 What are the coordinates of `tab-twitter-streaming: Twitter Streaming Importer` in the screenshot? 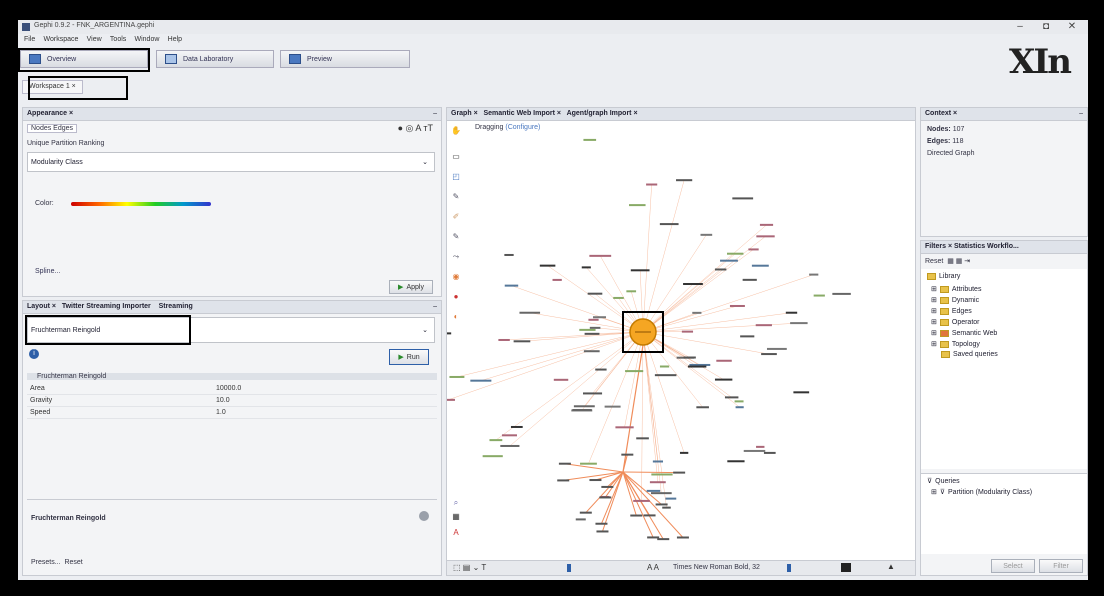 It's located at (106, 306).